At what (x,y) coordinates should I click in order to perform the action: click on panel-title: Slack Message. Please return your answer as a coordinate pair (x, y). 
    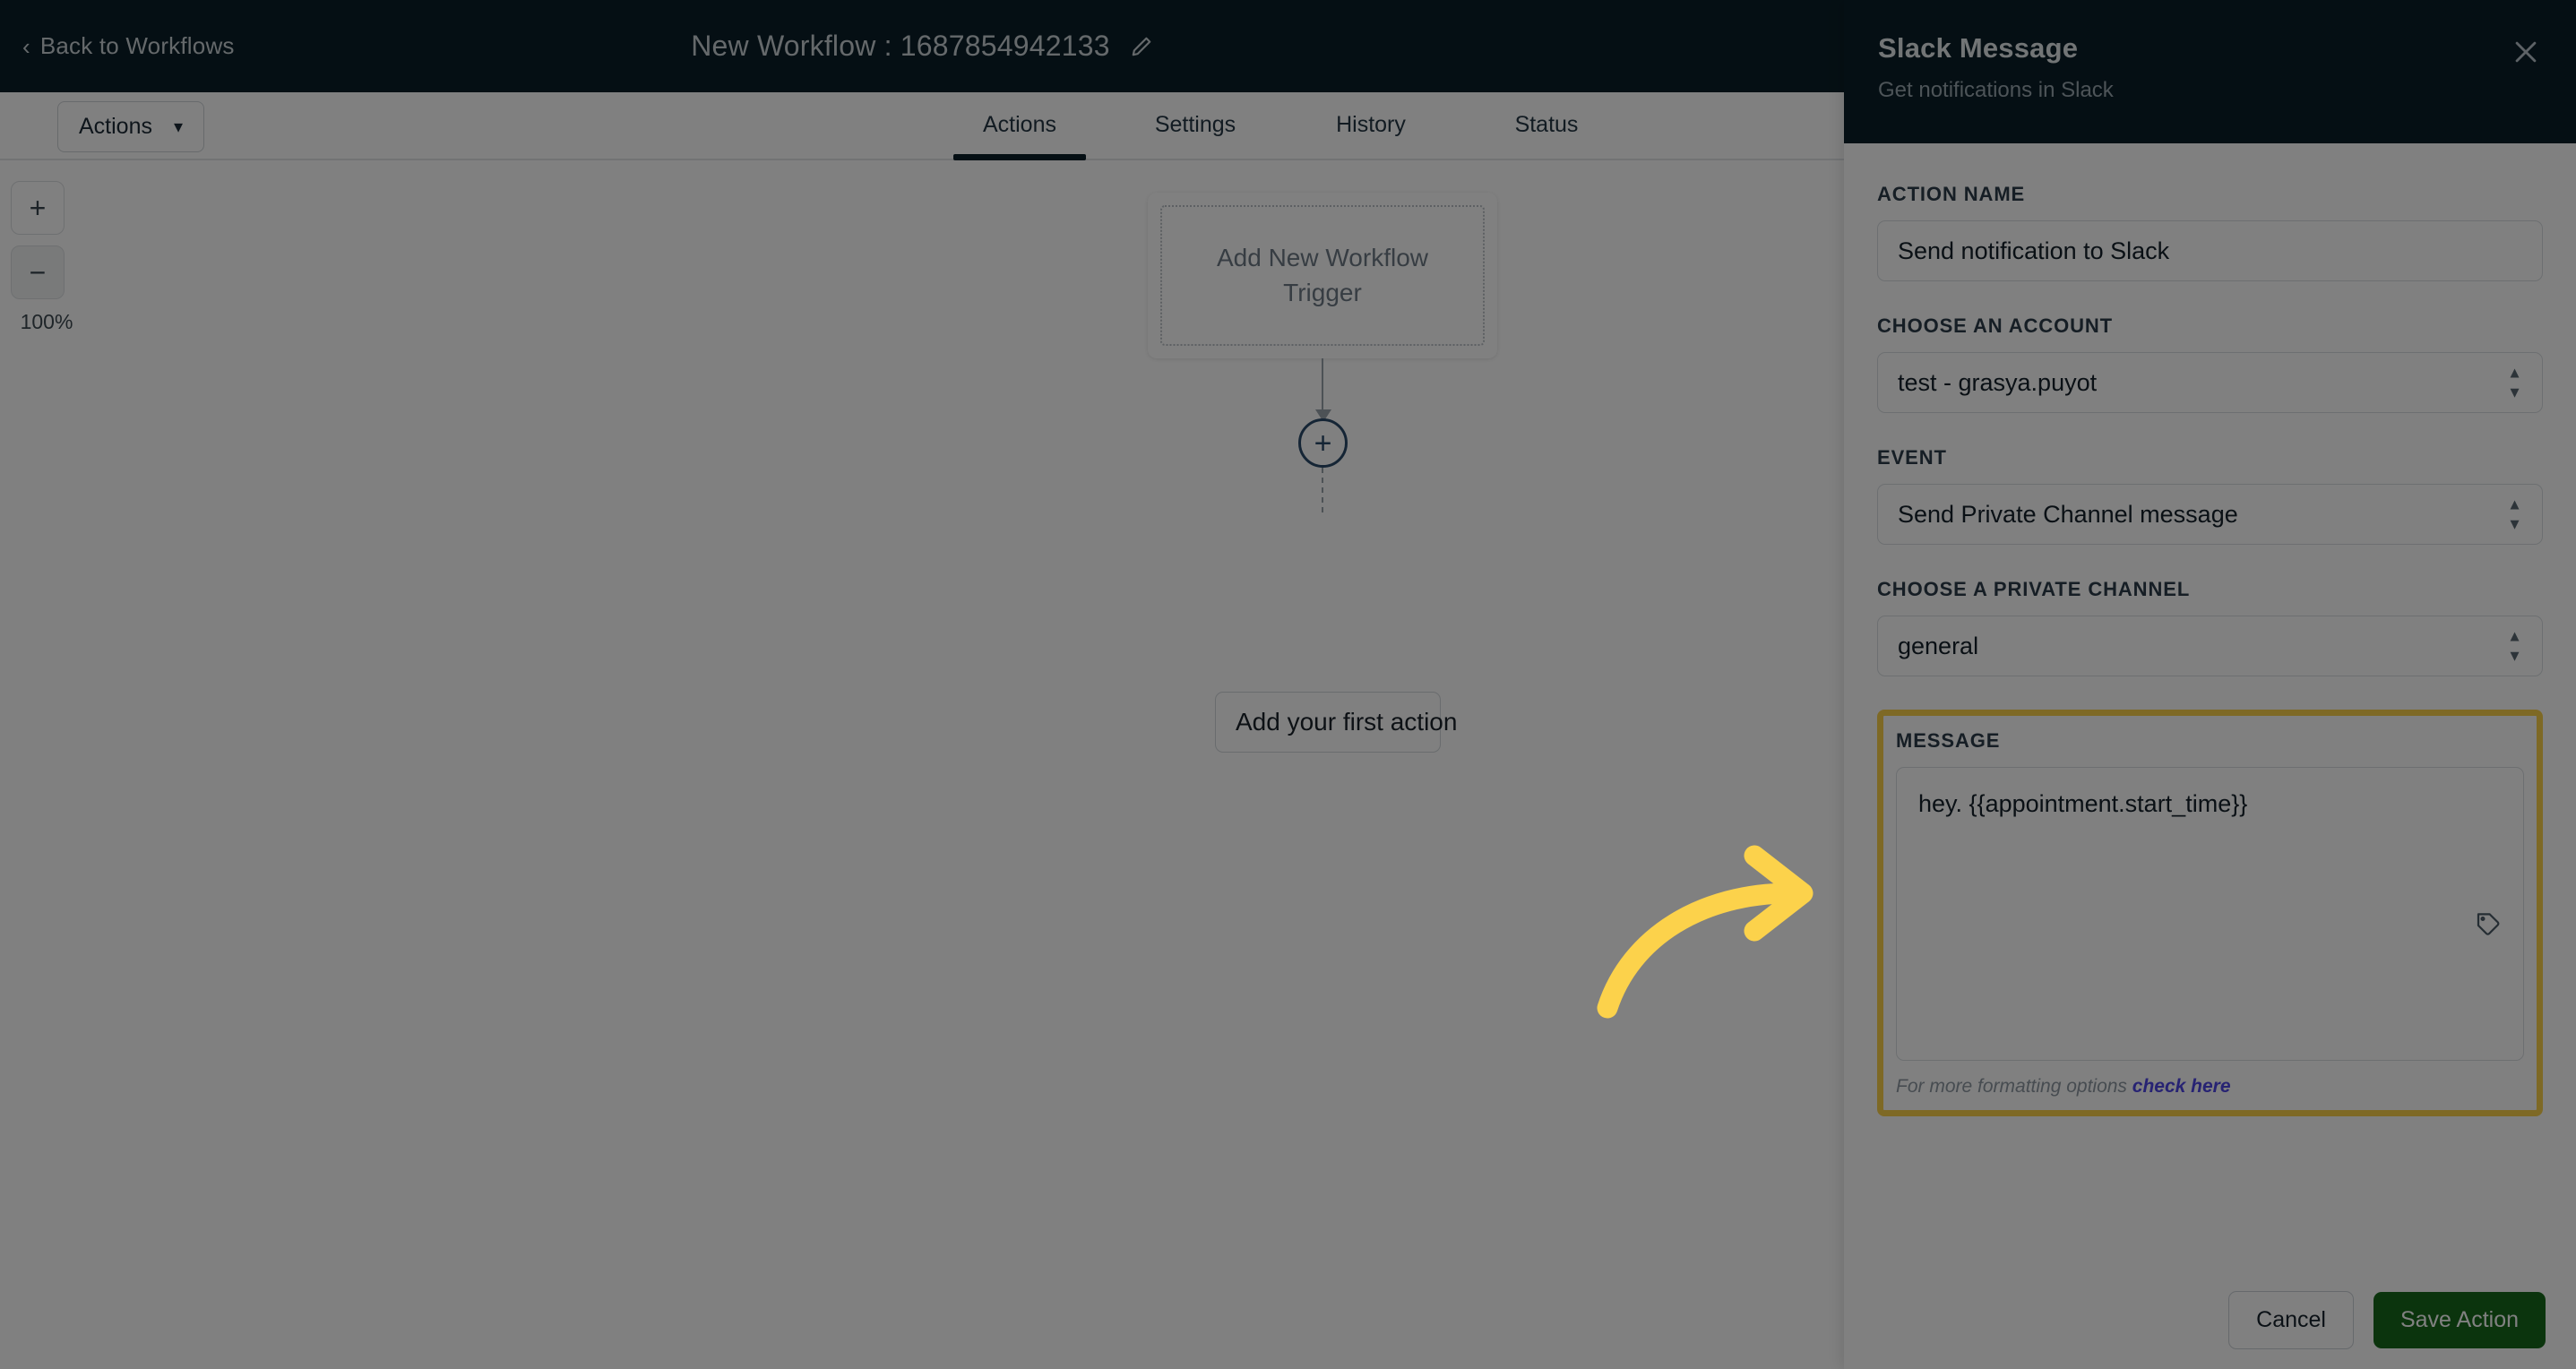
    Looking at the image, I should click on (1979, 48).